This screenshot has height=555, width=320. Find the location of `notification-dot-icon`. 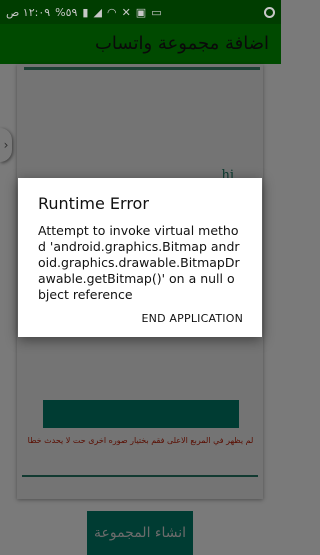

notification-dot-icon is located at coordinates (269, 12).